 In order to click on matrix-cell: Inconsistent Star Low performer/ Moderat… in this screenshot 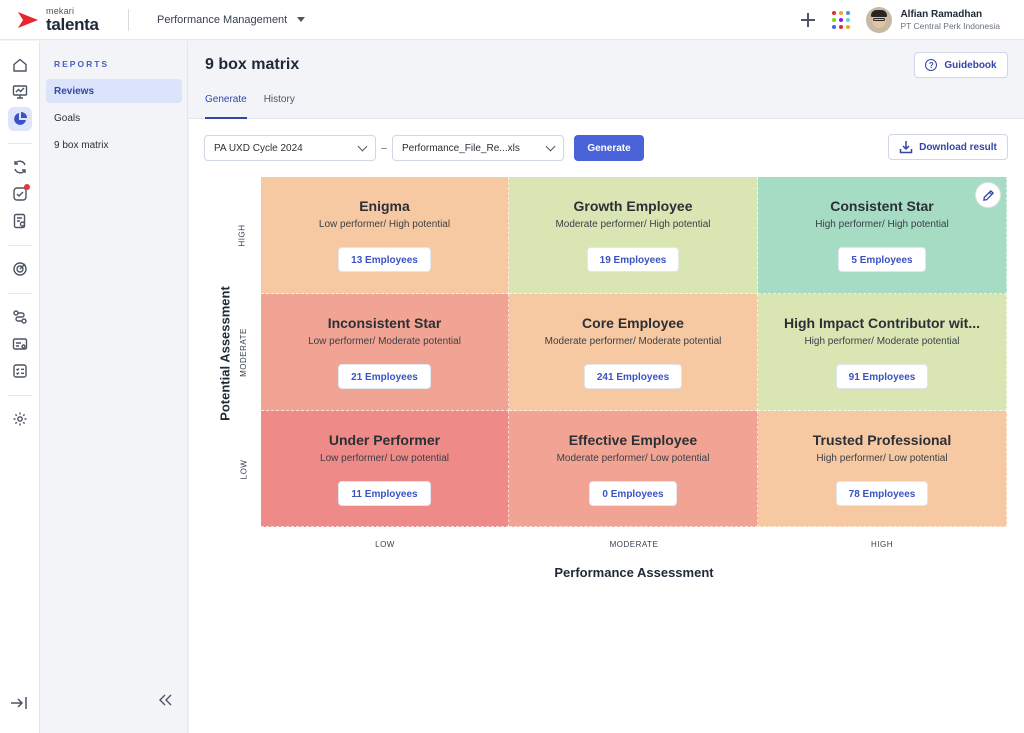, I will do `click(385, 352)`.